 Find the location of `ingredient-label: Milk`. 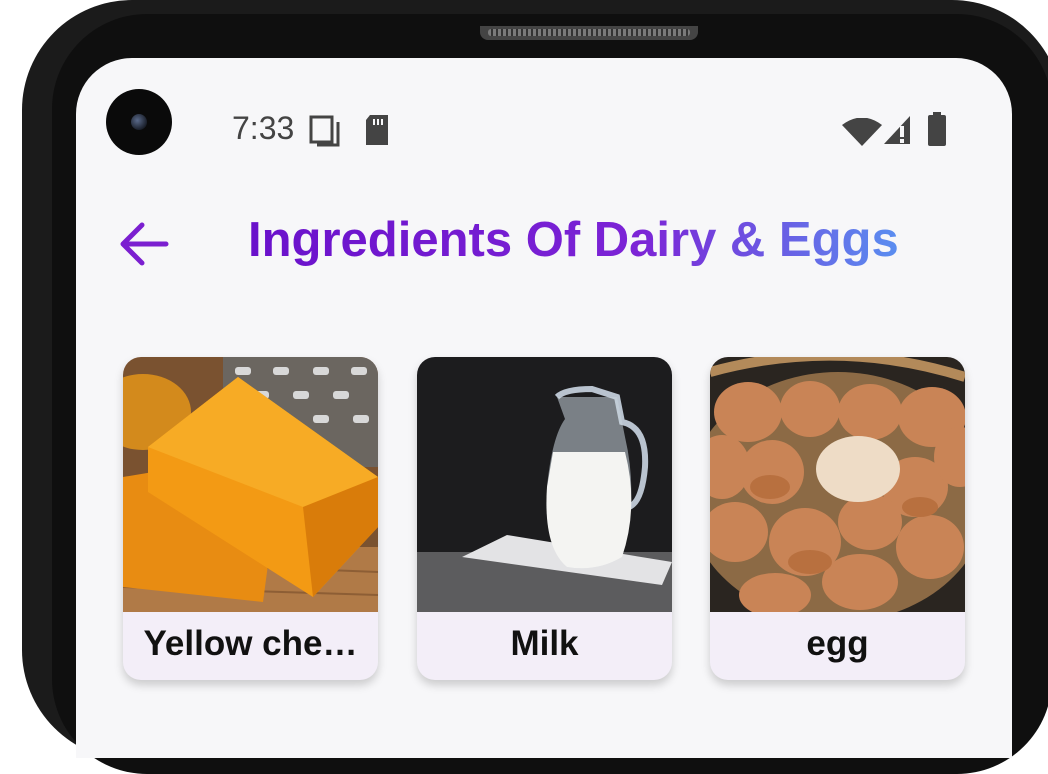

ingredient-label: Milk is located at coordinates (544, 643).